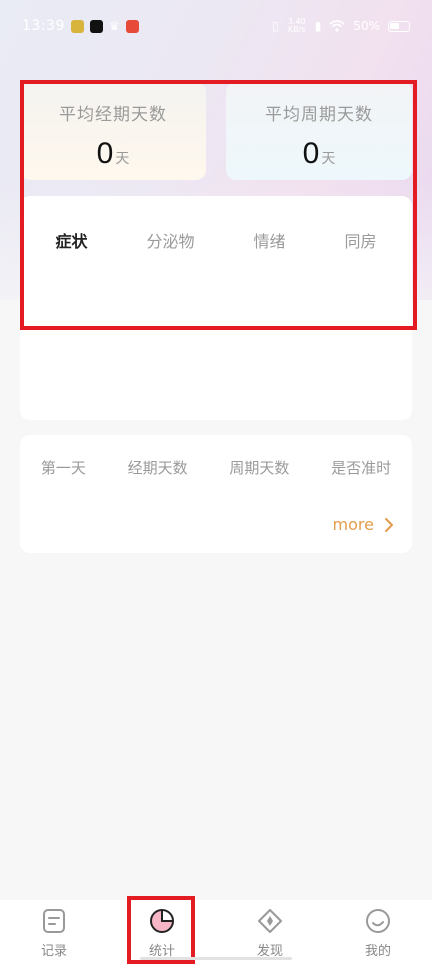 This screenshot has width=432, height=964. What do you see at coordinates (337, 26) in the screenshot?
I see `wifi-icon` at bounding box center [337, 26].